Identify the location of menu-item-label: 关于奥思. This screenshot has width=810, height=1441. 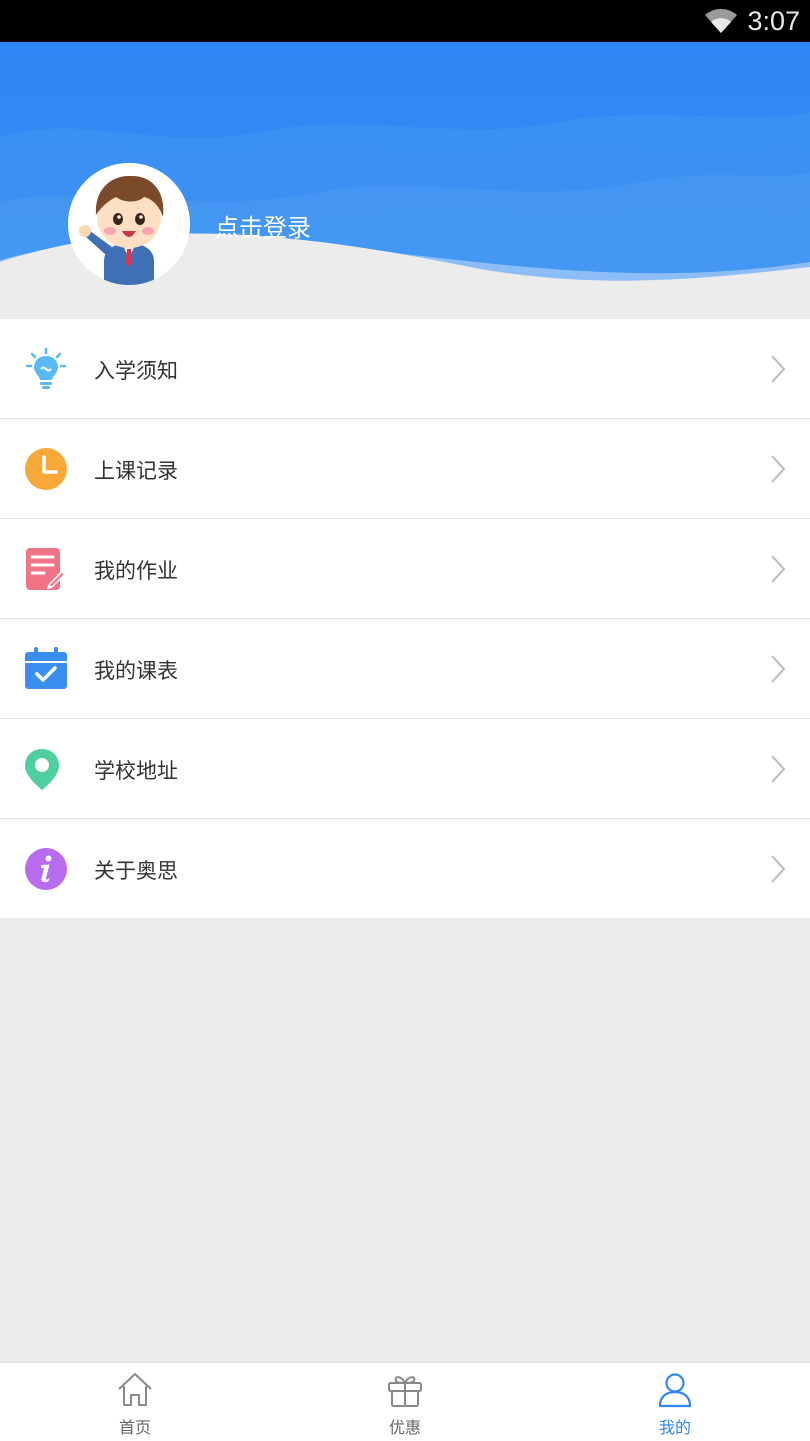
(136, 871).